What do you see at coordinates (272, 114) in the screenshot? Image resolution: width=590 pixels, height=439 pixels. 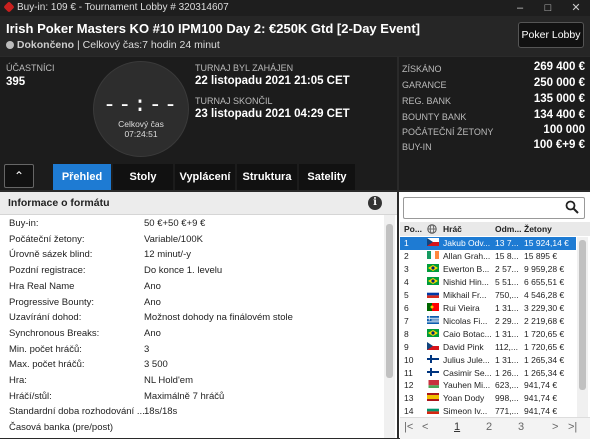 I see `ended-value: 23 listopadu 2021 04:29 CET` at bounding box center [272, 114].